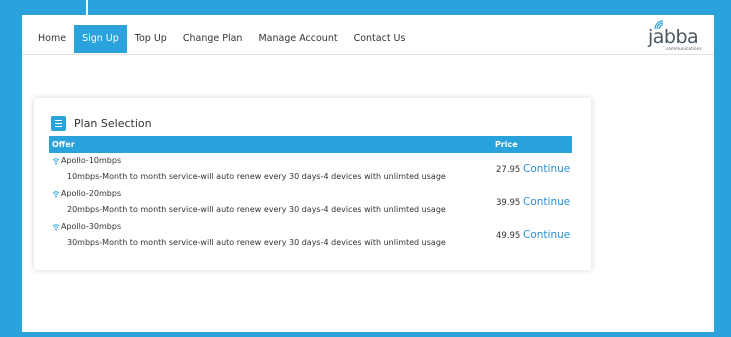  What do you see at coordinates (297, 39) in the screenshot?
I see `nav-item-manage-account: Manage Account` at bounding box center [297, 39].